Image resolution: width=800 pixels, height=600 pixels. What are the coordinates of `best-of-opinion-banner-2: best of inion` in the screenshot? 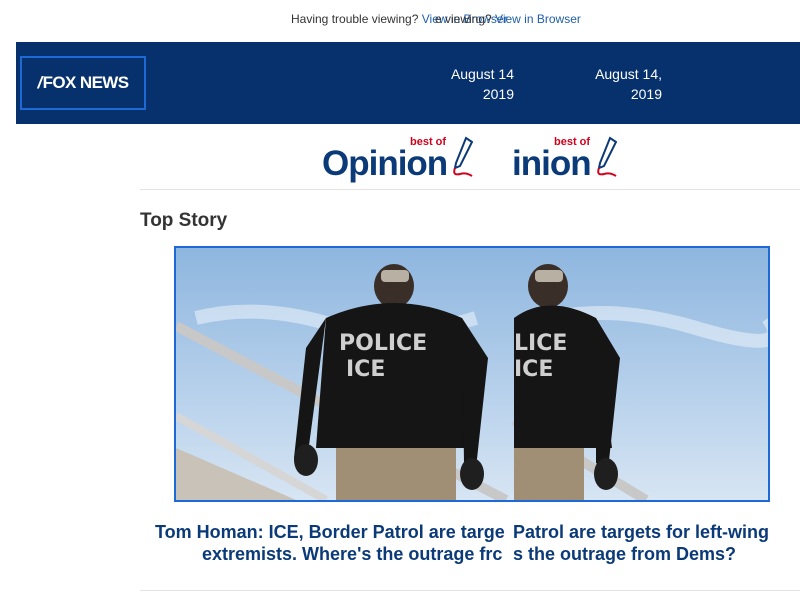 It's located at (568, 160).